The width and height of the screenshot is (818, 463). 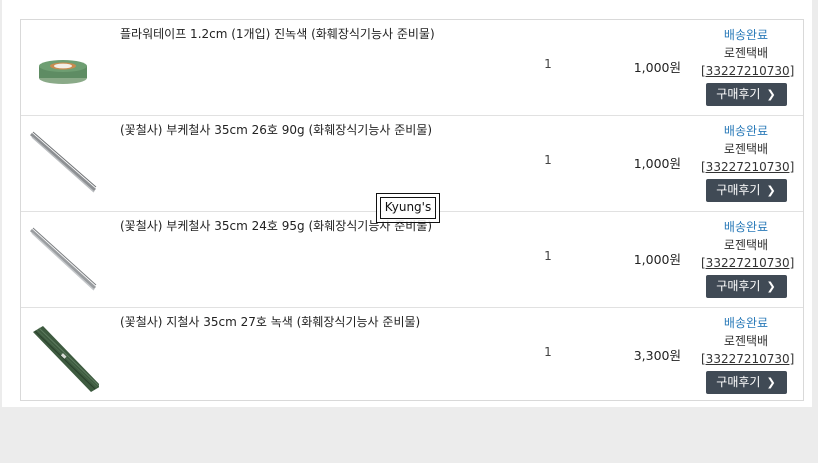 I want to click on watermark-stamp: Kyung's, so click(x=408, y=208).